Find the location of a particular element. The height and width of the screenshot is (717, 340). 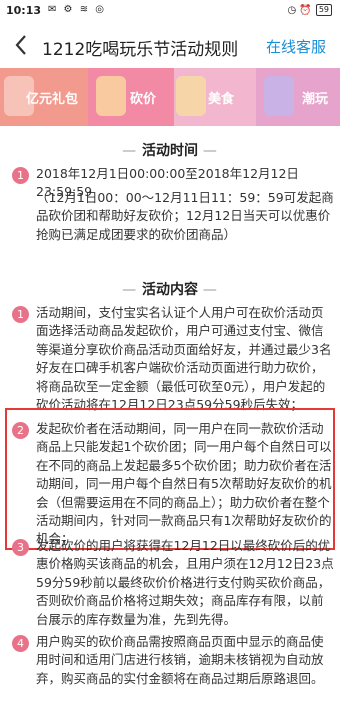

microphone-icon is located at coordinates (279, 96).